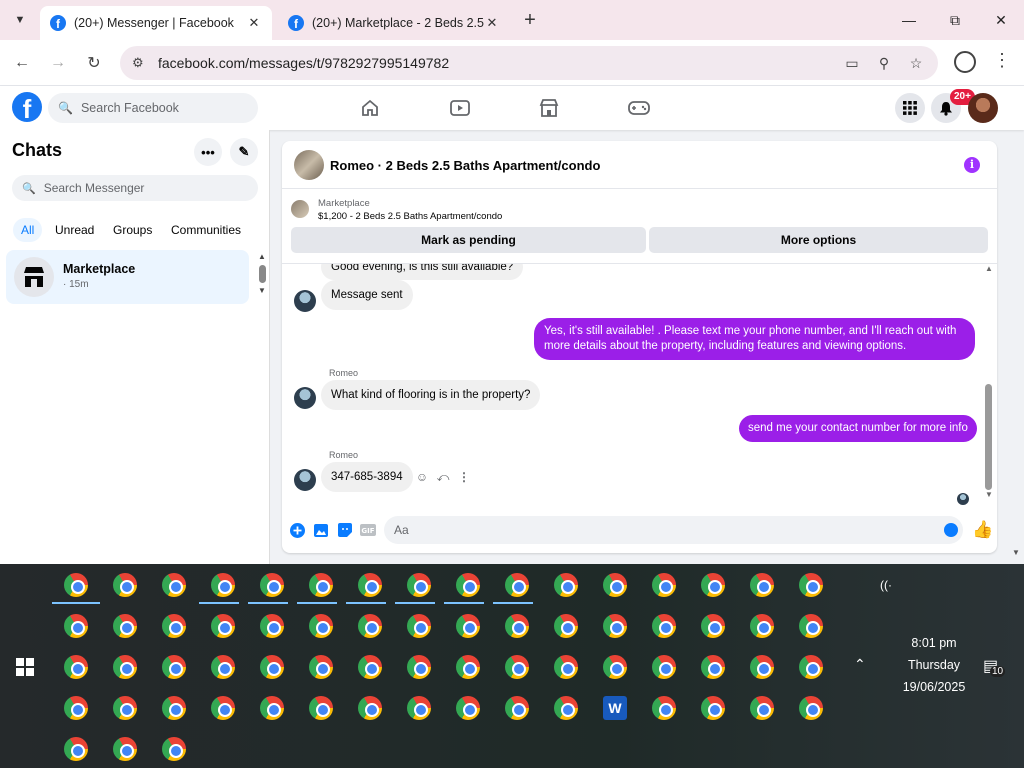 This screenshot has width=1024, height=768. What do you see at coordinates (300, 209) in the screenshot?
I see `listing-thumbnail` at bounding box center [300, 209].